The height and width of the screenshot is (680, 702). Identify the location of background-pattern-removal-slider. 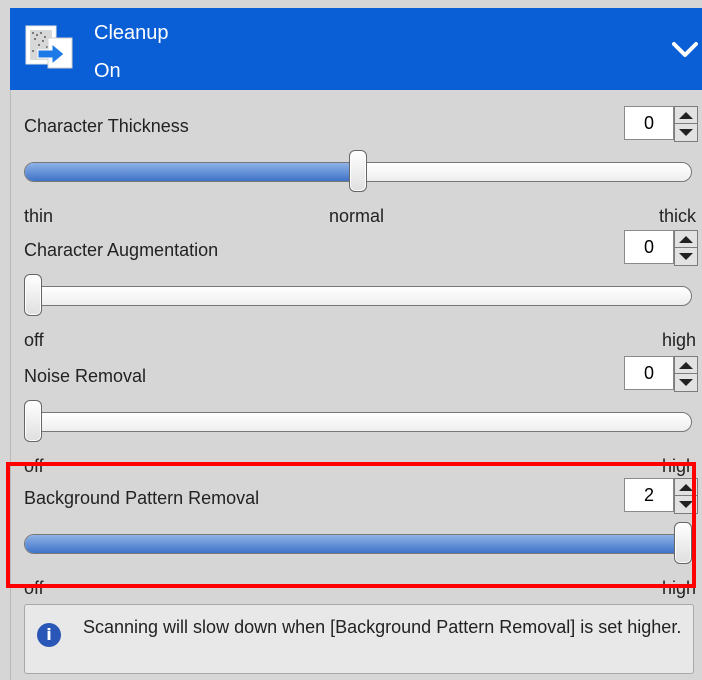
(358, 544).